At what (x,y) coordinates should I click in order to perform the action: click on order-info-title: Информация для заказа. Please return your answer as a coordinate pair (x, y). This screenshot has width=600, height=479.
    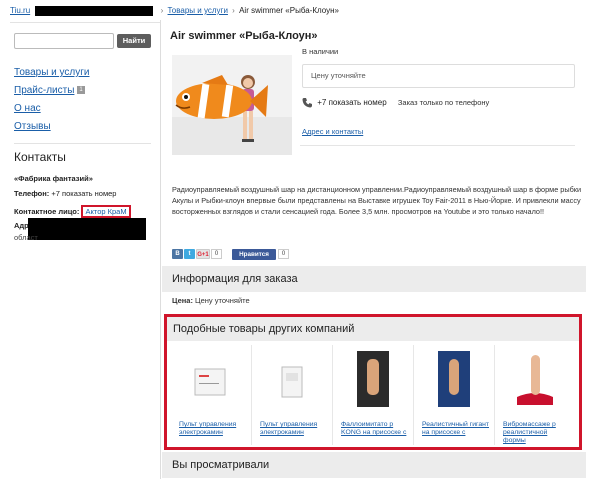
    Looking at the image, I should click on (235, 279).